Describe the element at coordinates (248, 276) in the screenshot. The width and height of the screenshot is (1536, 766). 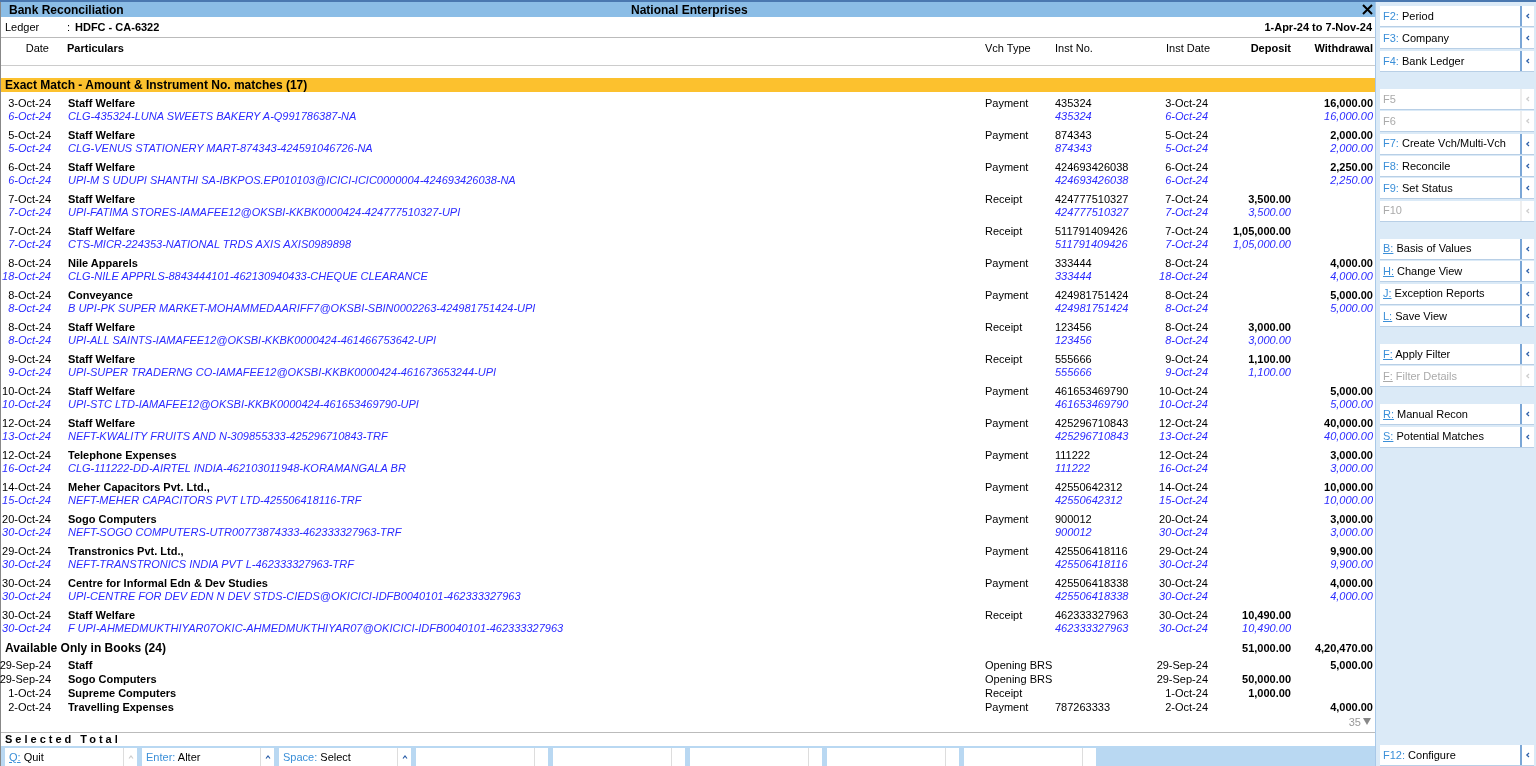
I see `bank-narration: CLG-NILE APPRLS-8843444101-462130940433-CHEQUE CLEARANCE` at that location.